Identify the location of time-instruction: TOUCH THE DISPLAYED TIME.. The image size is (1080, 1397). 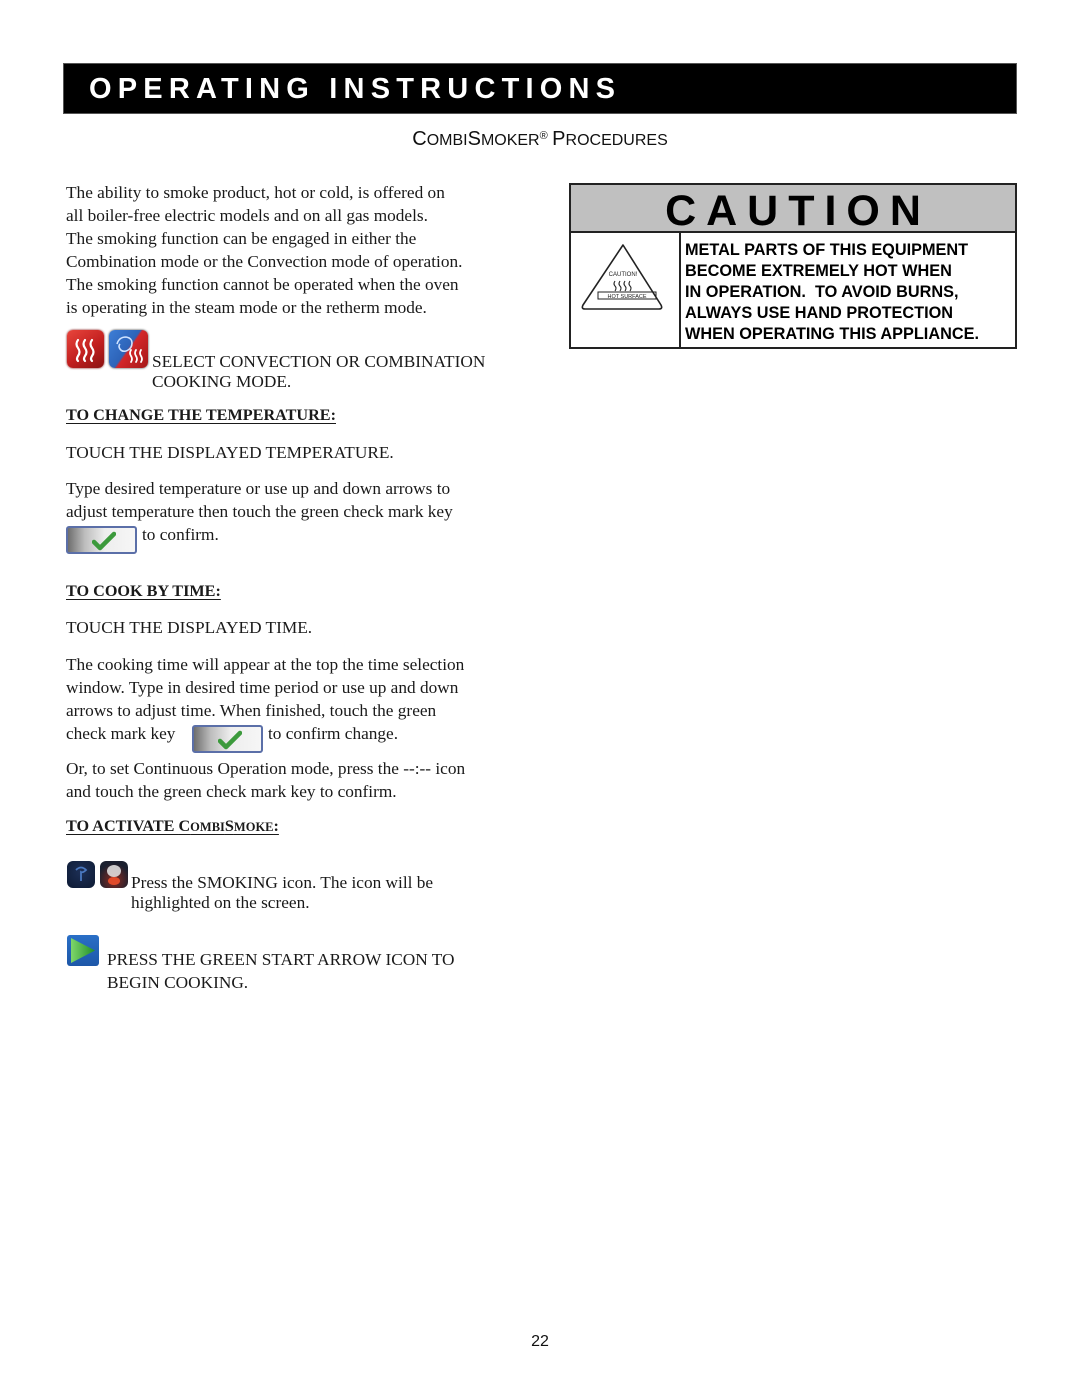
(189, 627).